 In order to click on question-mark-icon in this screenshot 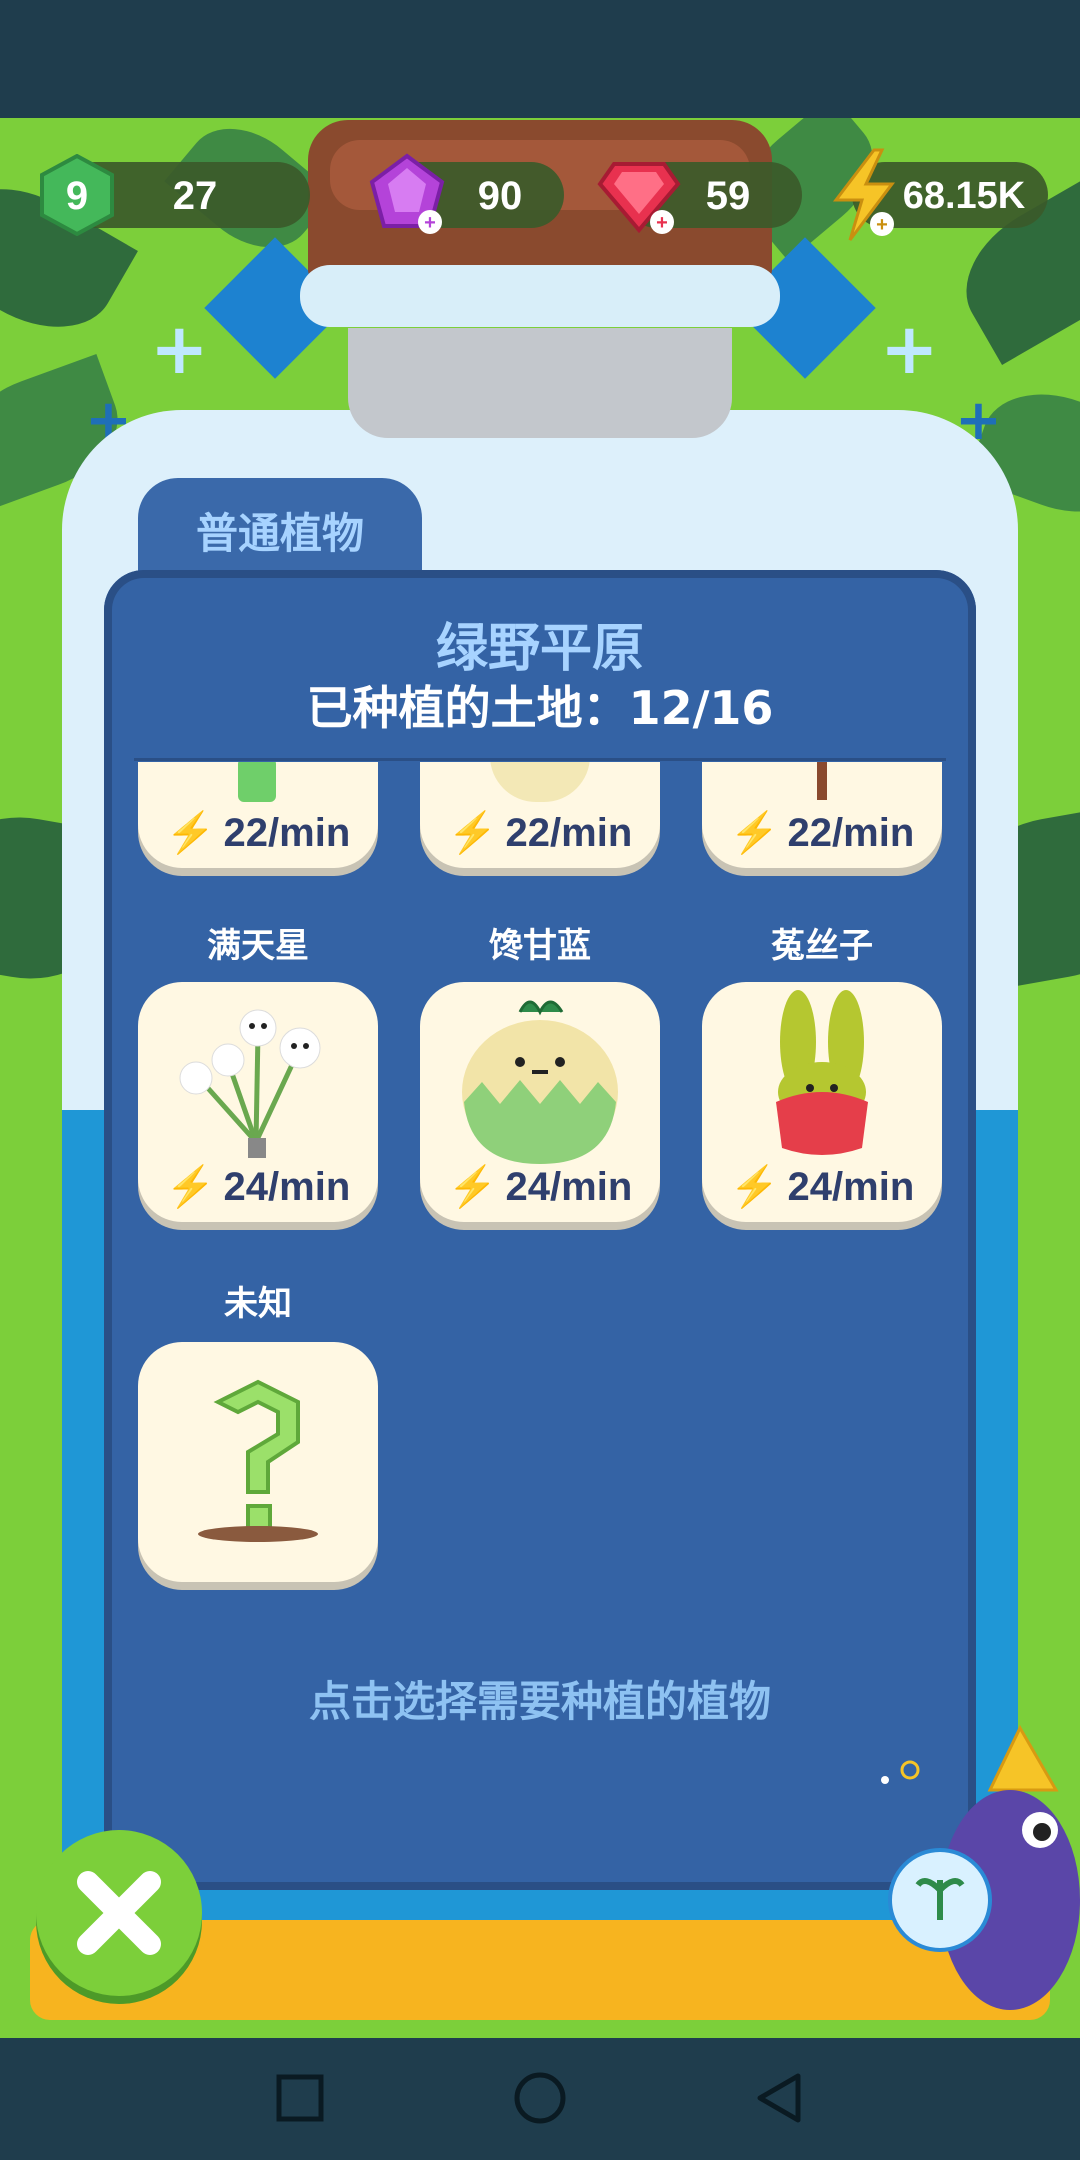, I will do `click(258, 1460)`.